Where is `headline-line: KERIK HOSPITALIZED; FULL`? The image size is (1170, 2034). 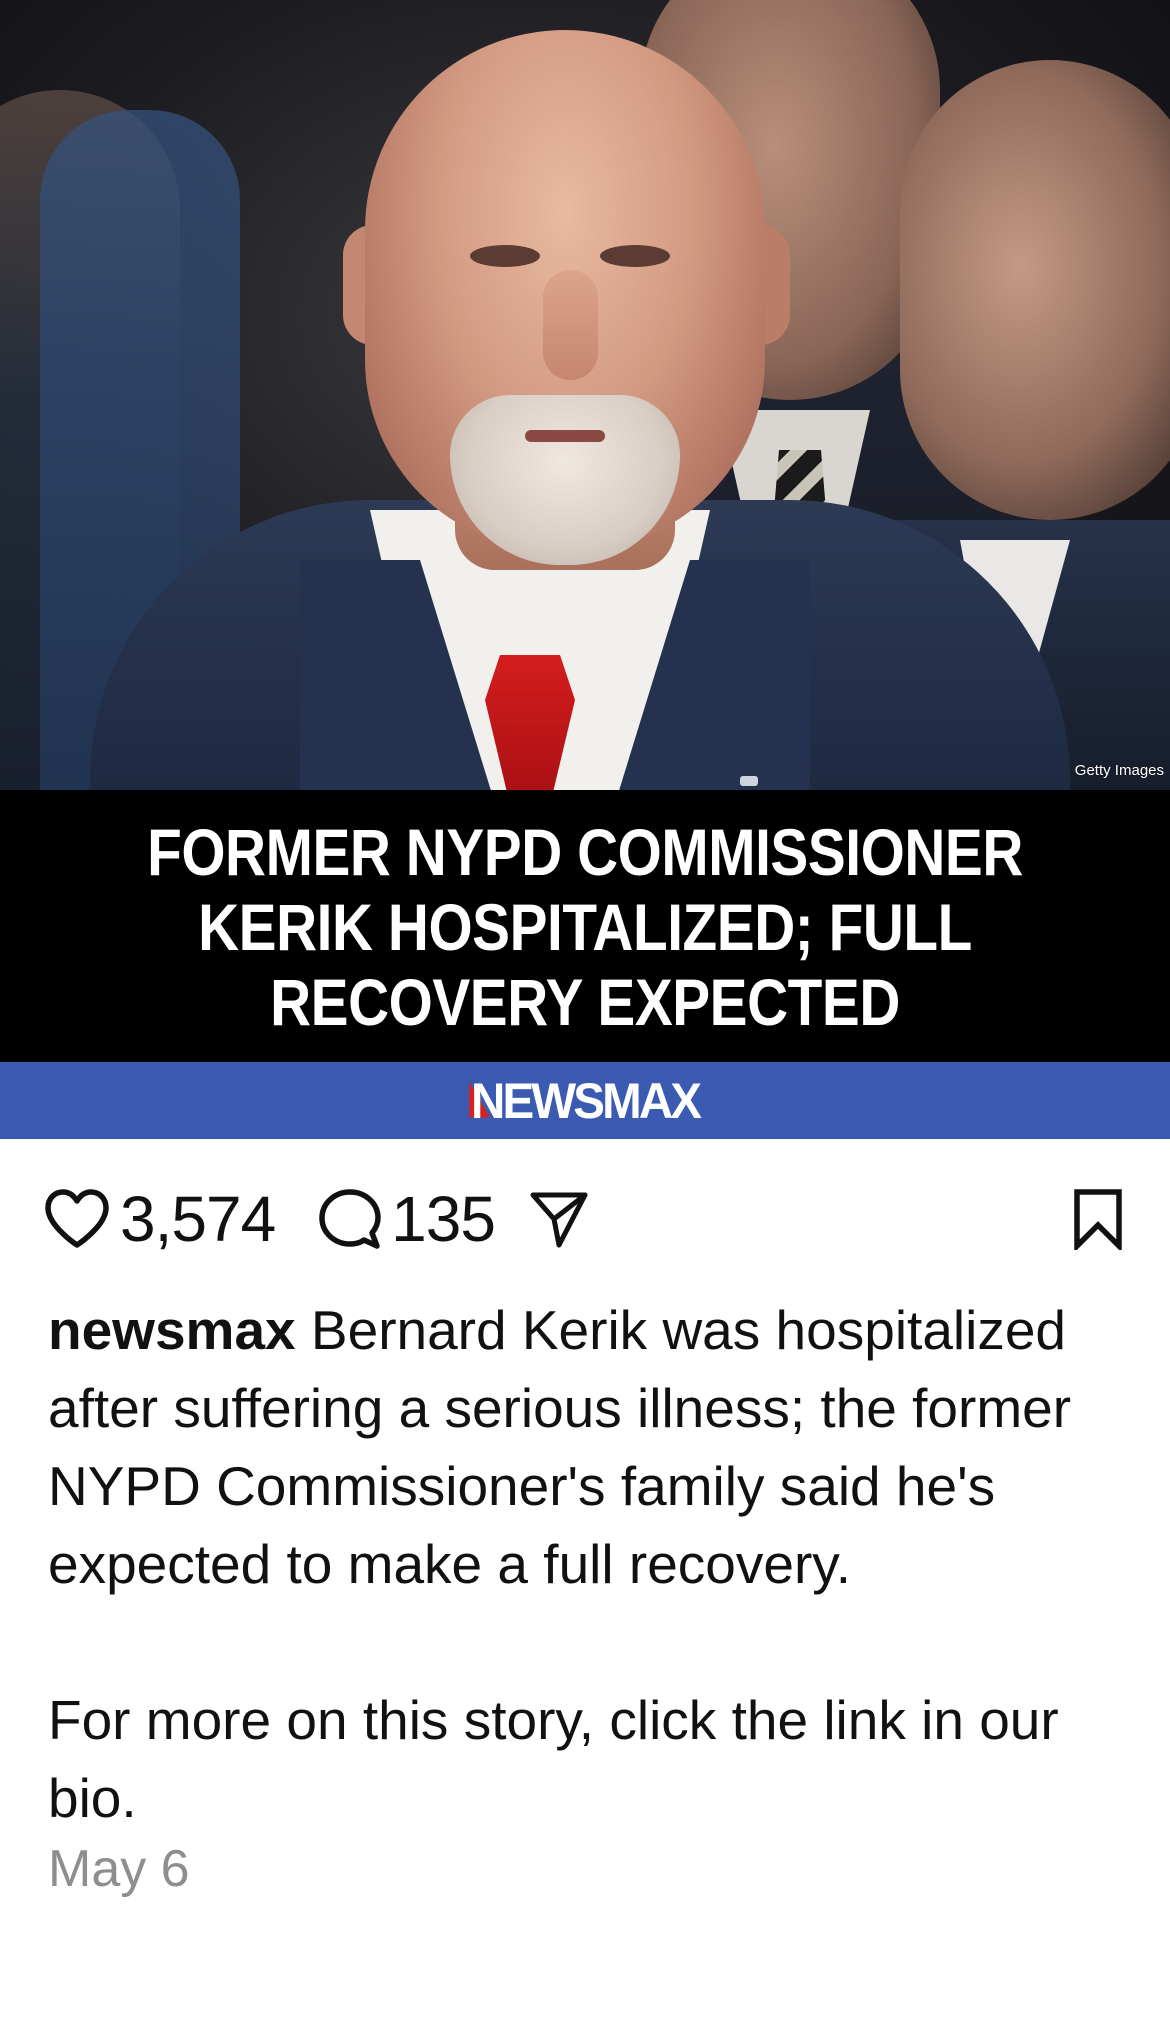
headline-line: KERIK HOSPITALIZED; FULL is located at coordinates (585, 926).